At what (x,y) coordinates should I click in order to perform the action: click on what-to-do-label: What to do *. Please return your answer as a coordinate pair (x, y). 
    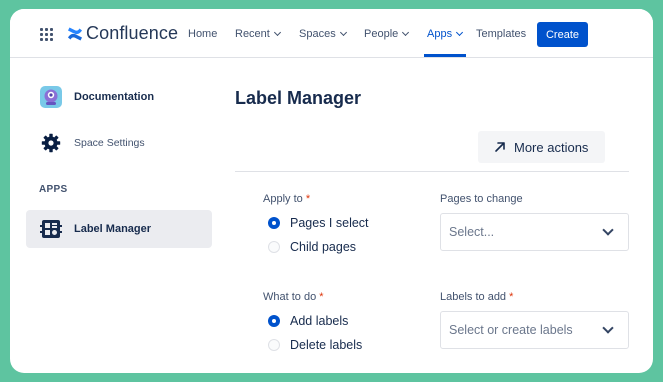
    Looking at the image, I should click on (293, 297).